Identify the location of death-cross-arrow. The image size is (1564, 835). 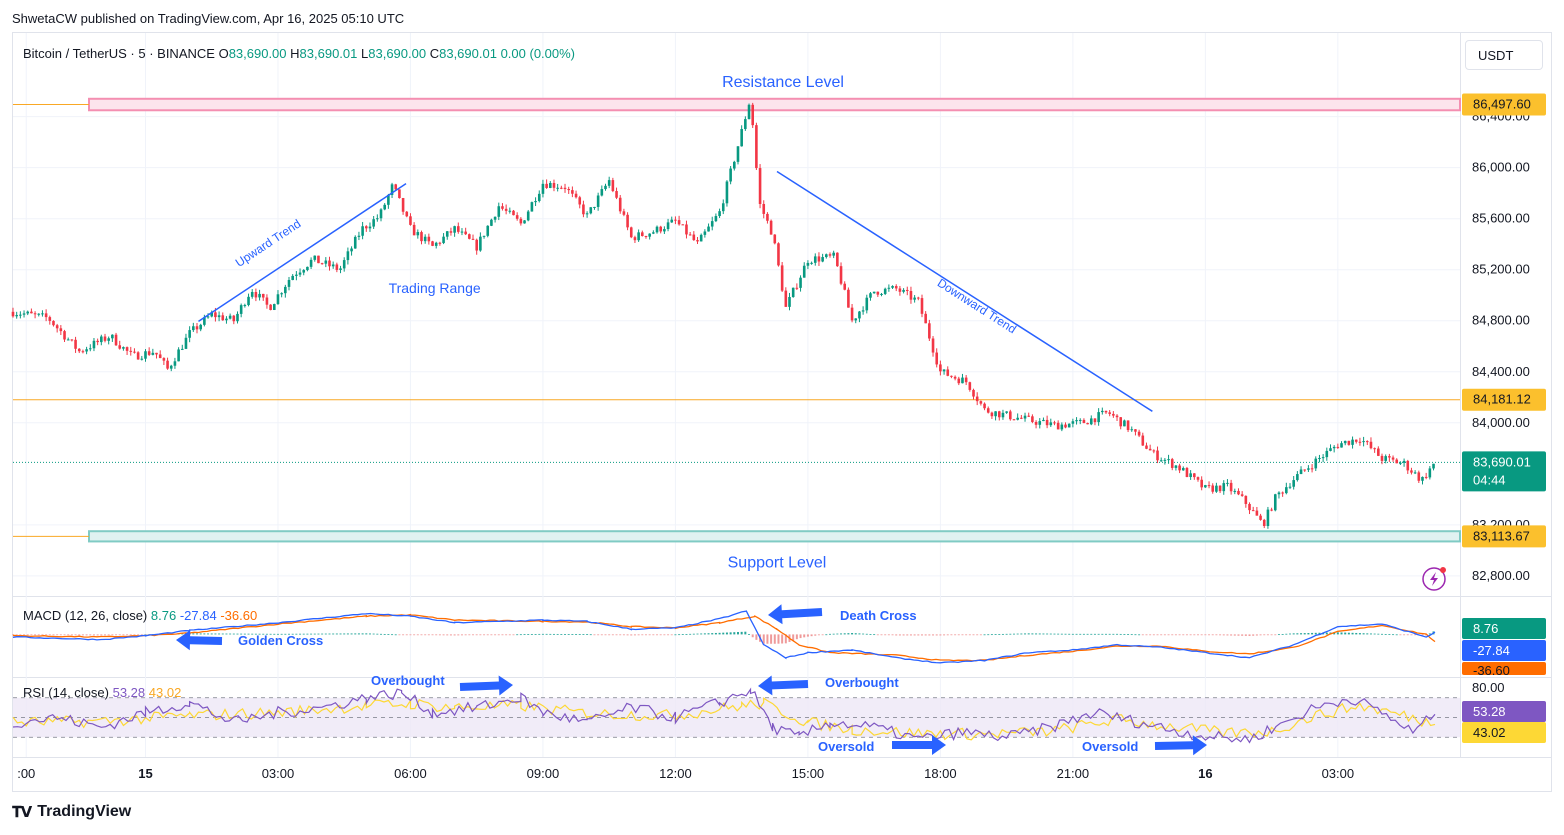
(795, 614).